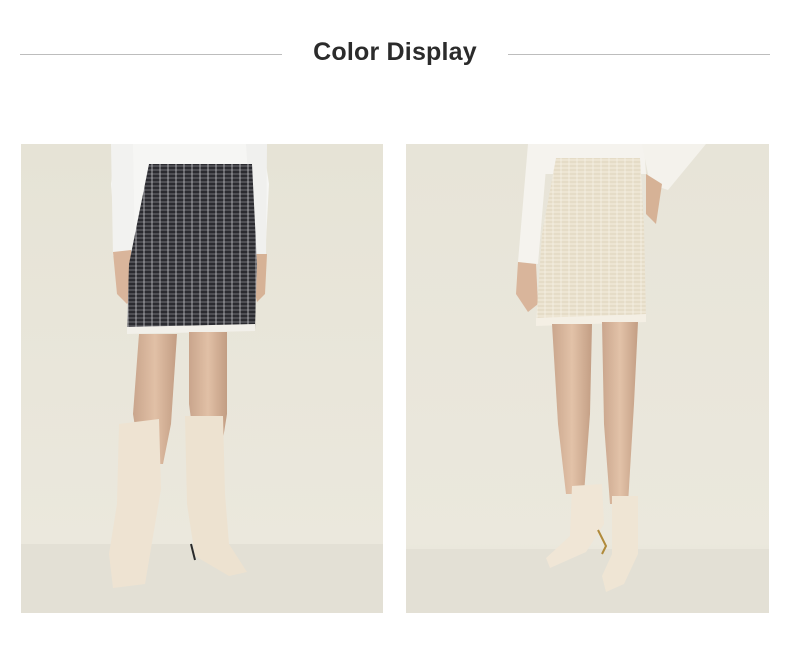 The width and height of the screenshot is (790, 656). What do you see at coordinates (639, 54) in the screenshot?
I see `header-divider-right` at bounding box center [639, 54].